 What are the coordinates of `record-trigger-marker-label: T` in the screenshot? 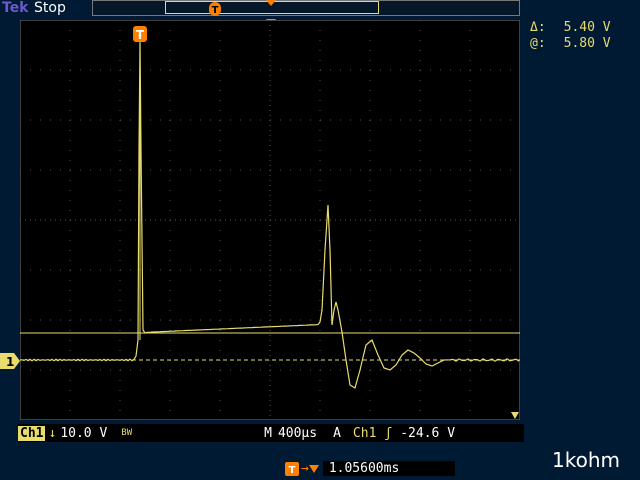 It's located at (215, 10).